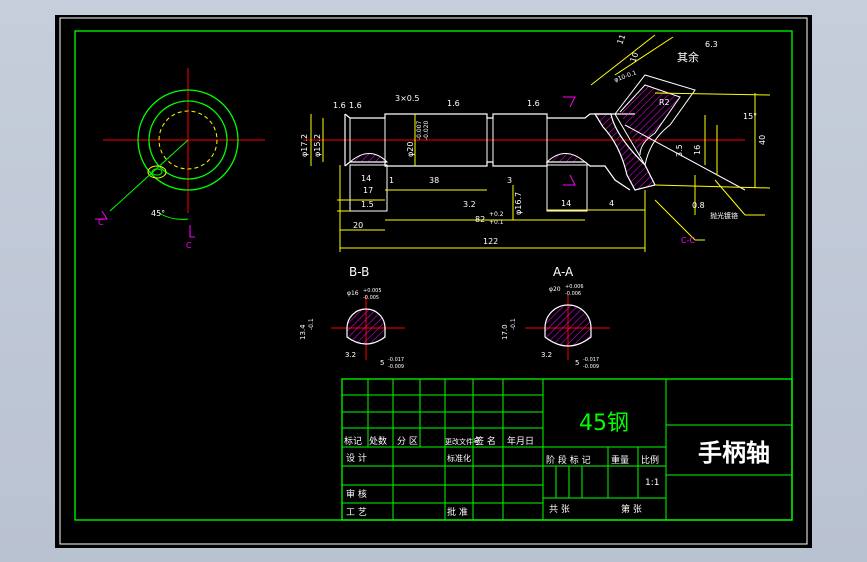 This screenshot has width=867, height=562. What do you see at coordinates (563, 272) in the screenshot?
I see `section-aa-label: A-A` at bounding box center [563, 272].